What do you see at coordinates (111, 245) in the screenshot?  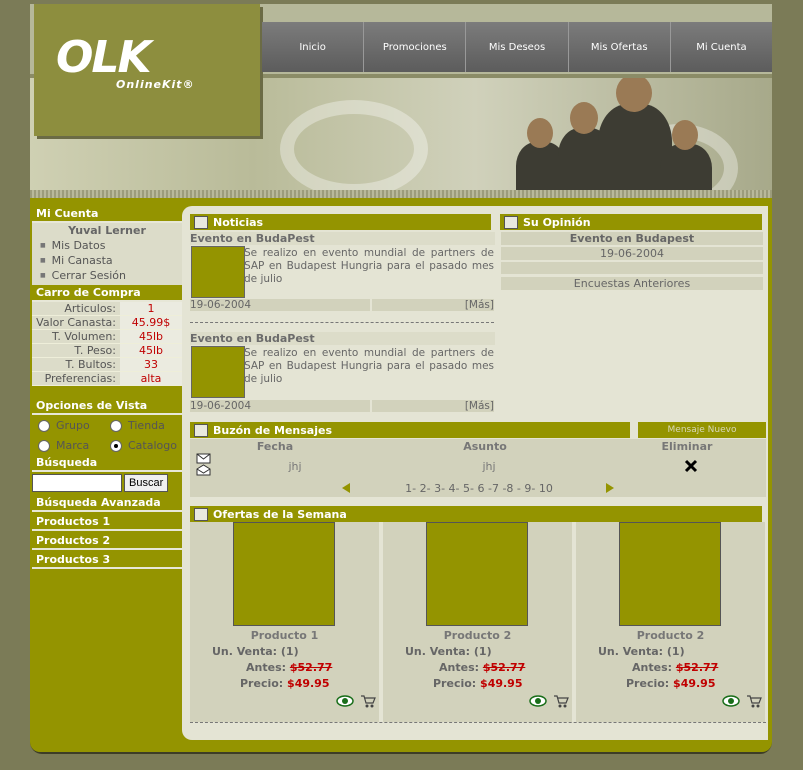 I see `link-mis-datos: Mis Datos` at bounding box center [111, 245].